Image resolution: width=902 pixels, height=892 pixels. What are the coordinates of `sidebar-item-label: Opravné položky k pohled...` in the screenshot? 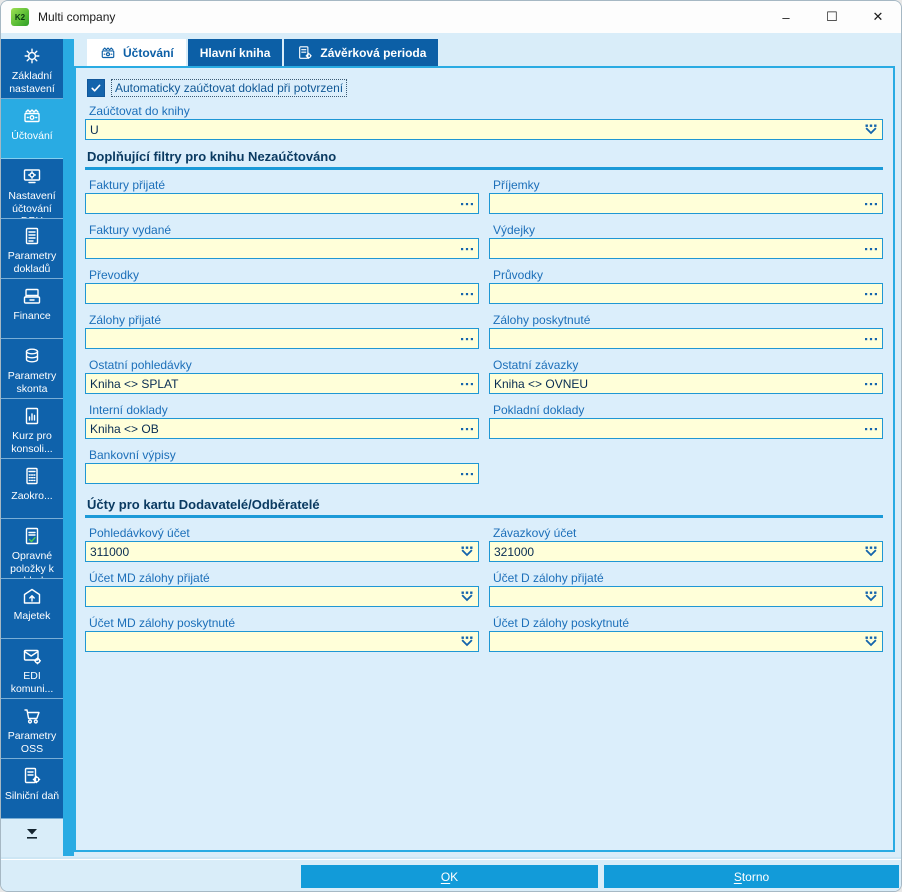 It's located at (32, 564).